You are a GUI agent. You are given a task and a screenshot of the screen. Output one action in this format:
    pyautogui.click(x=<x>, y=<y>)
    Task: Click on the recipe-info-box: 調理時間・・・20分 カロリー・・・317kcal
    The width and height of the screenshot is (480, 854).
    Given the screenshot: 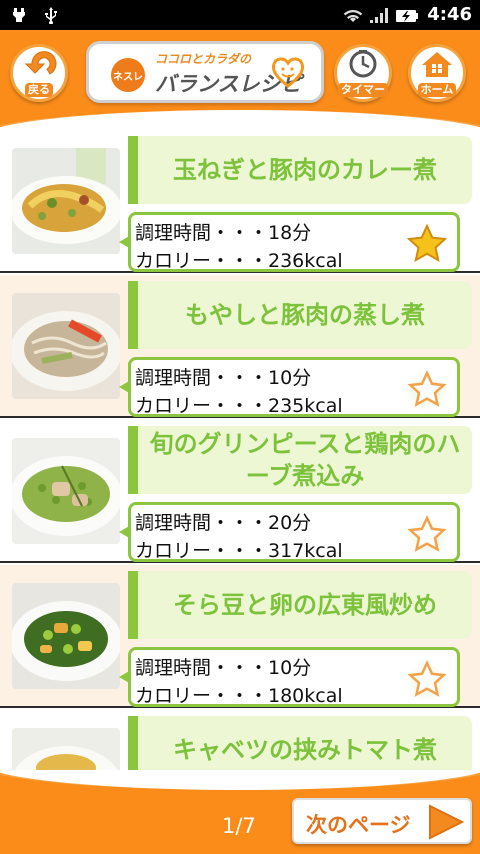 What is the action you would take?
    pyautogui.click(x=289, y=532)
    